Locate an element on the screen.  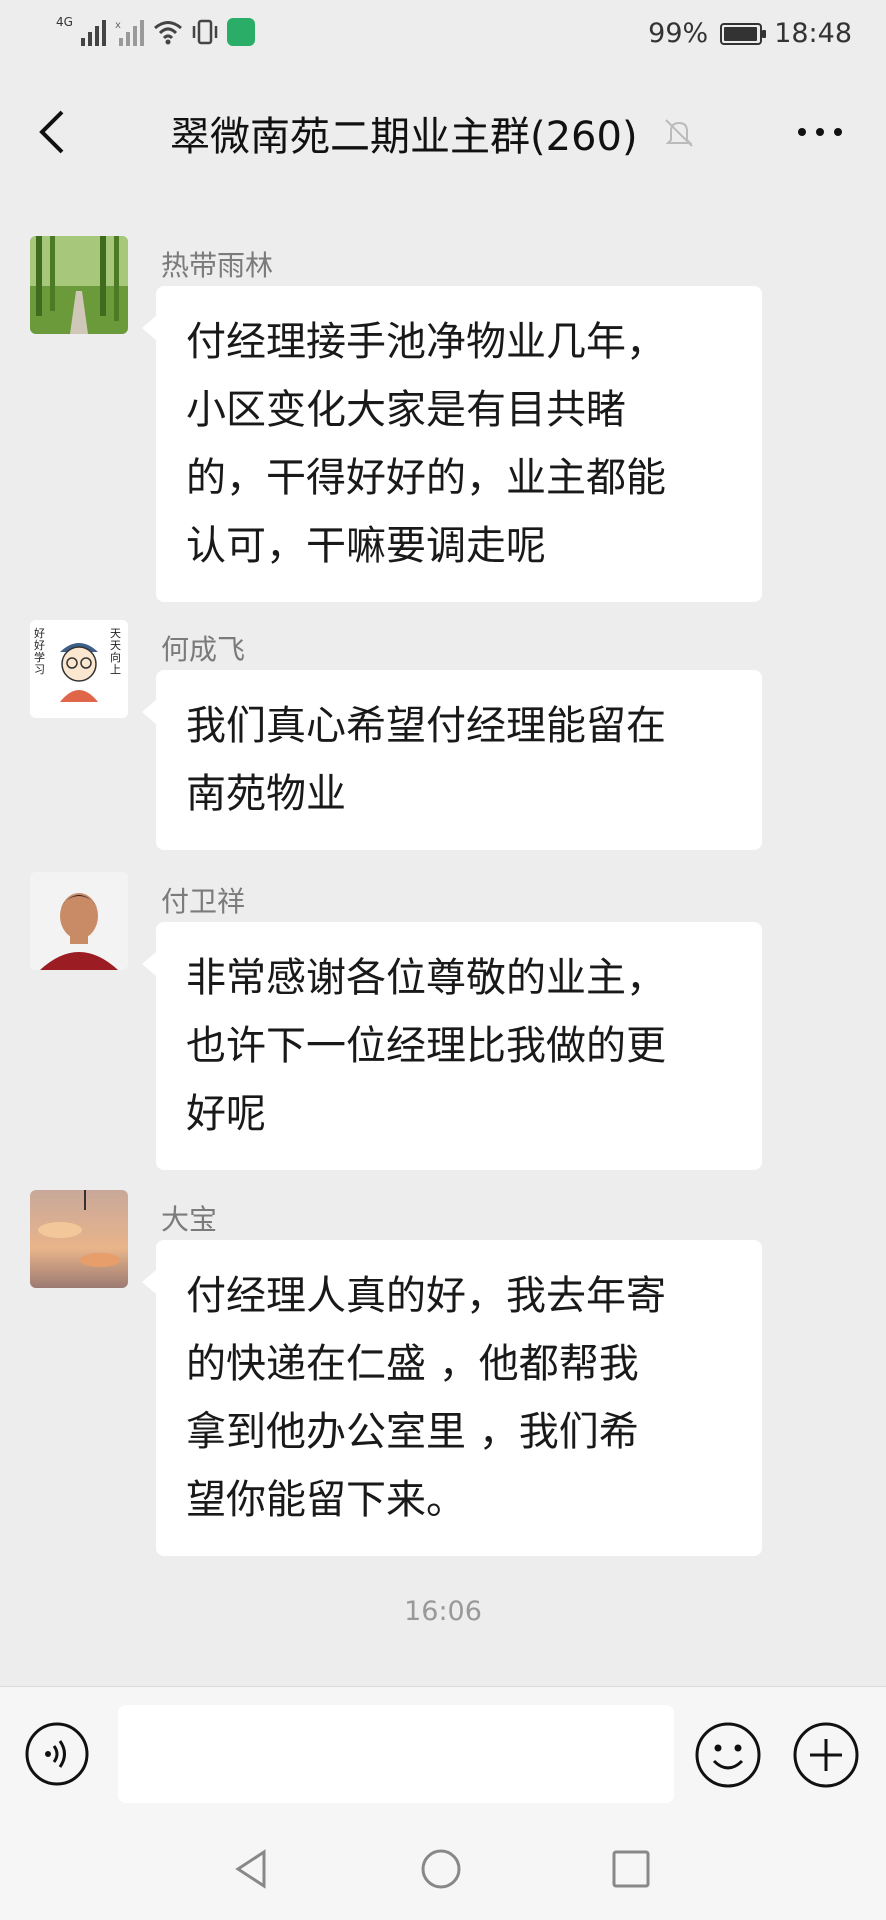
message-line: 好呢 is located at coordinates (226, 1114).